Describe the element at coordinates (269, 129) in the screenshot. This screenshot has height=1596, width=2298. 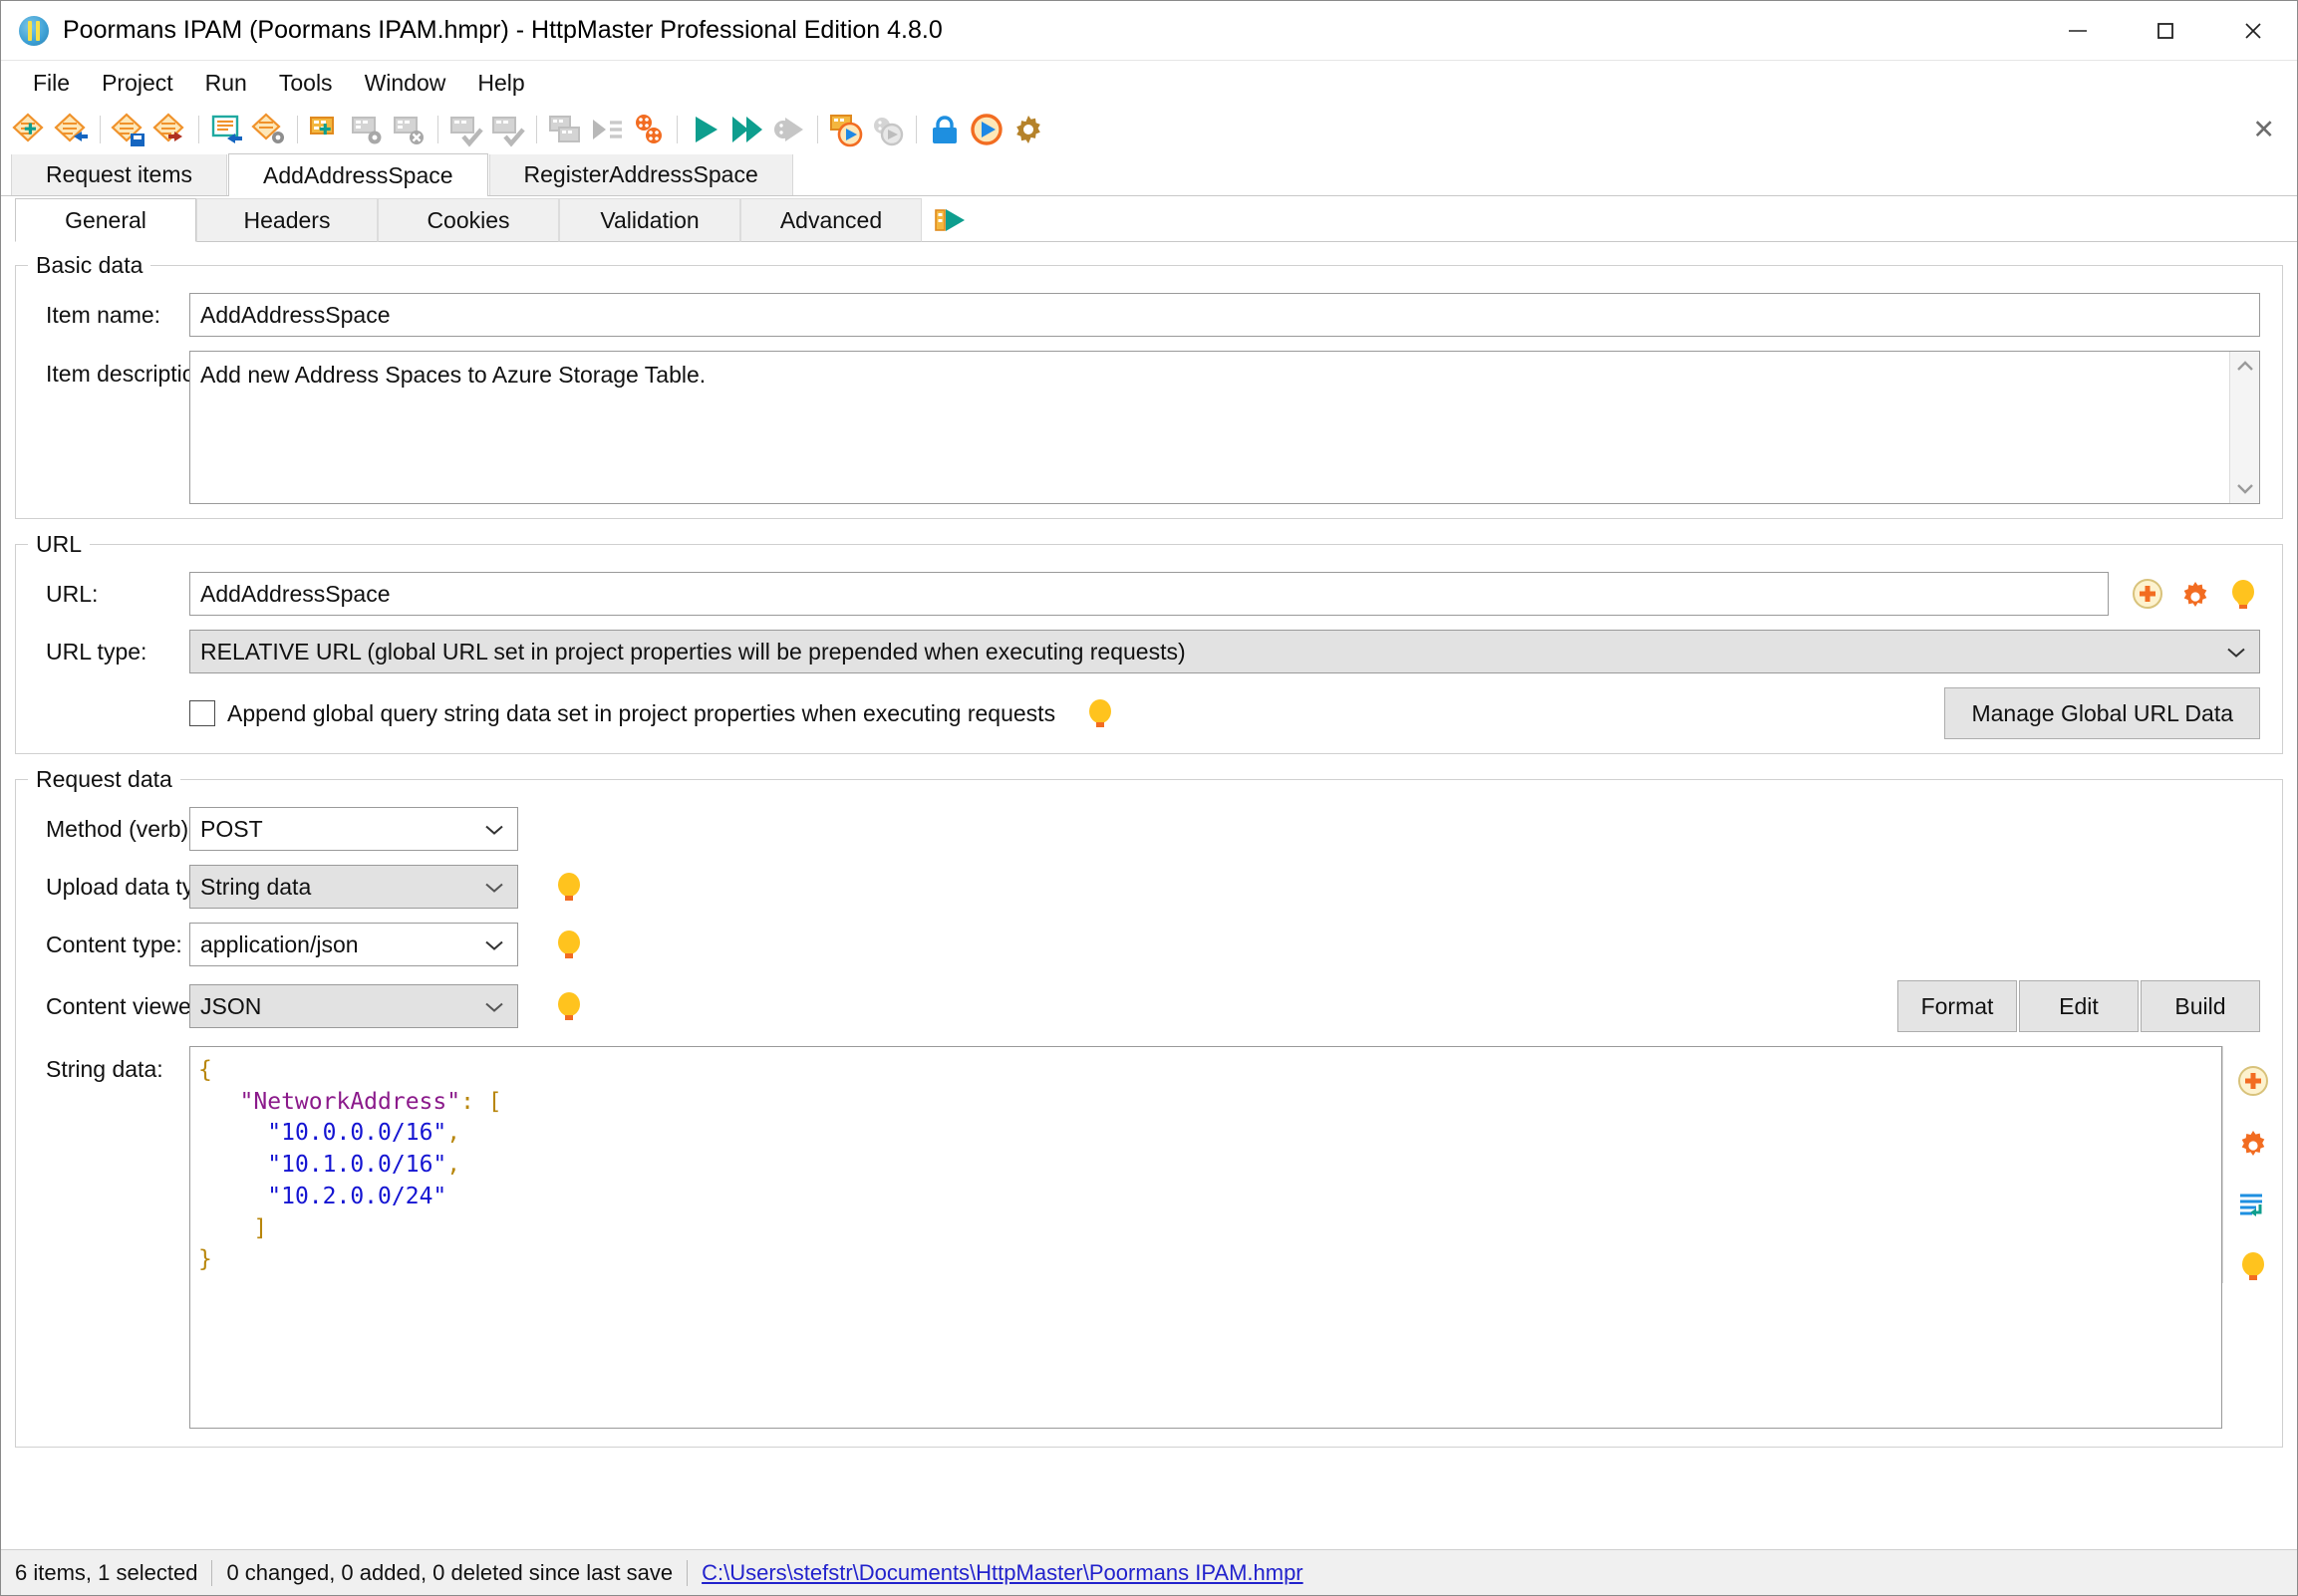
I see `item-settings-icon` at that location.